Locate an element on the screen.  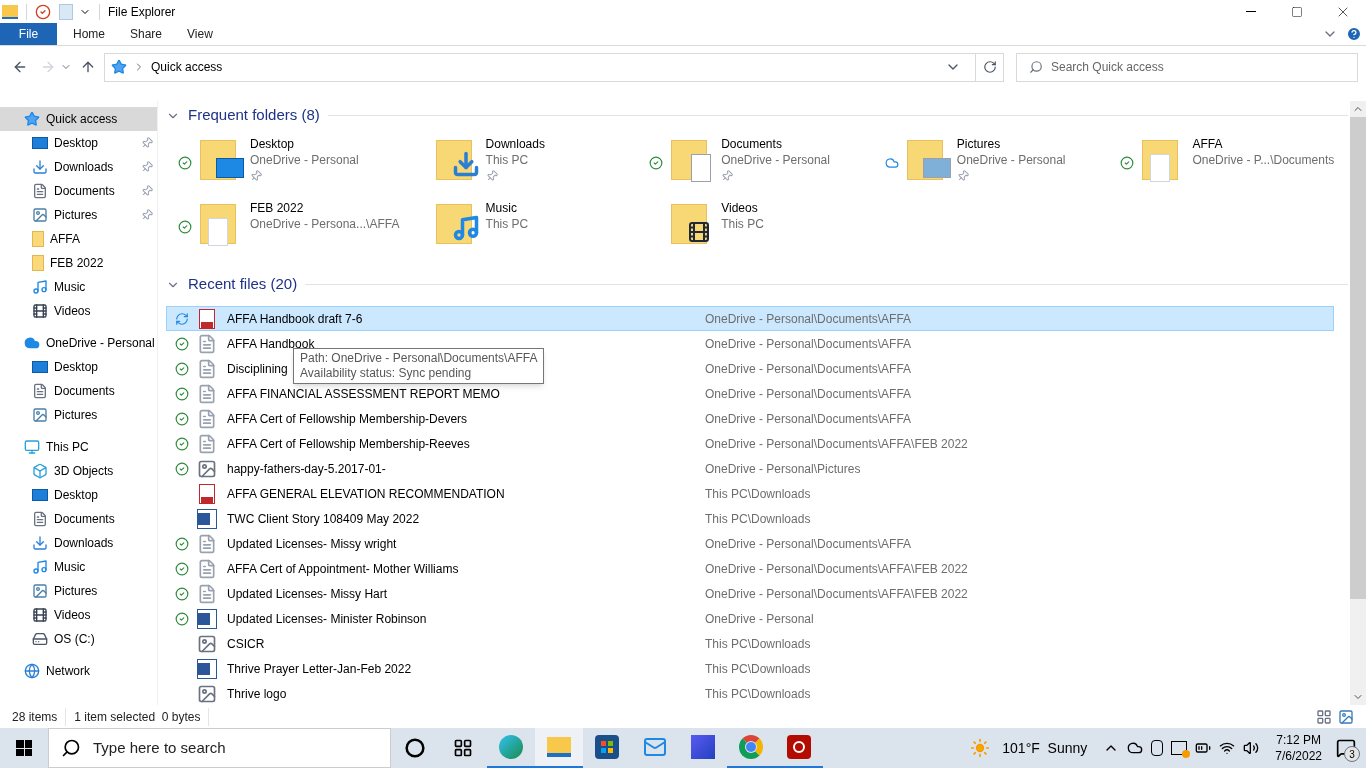
file-name: AFFA FINANCIAL ASSESSMENT REPORT MEMO is located at coordinates (363, 393).